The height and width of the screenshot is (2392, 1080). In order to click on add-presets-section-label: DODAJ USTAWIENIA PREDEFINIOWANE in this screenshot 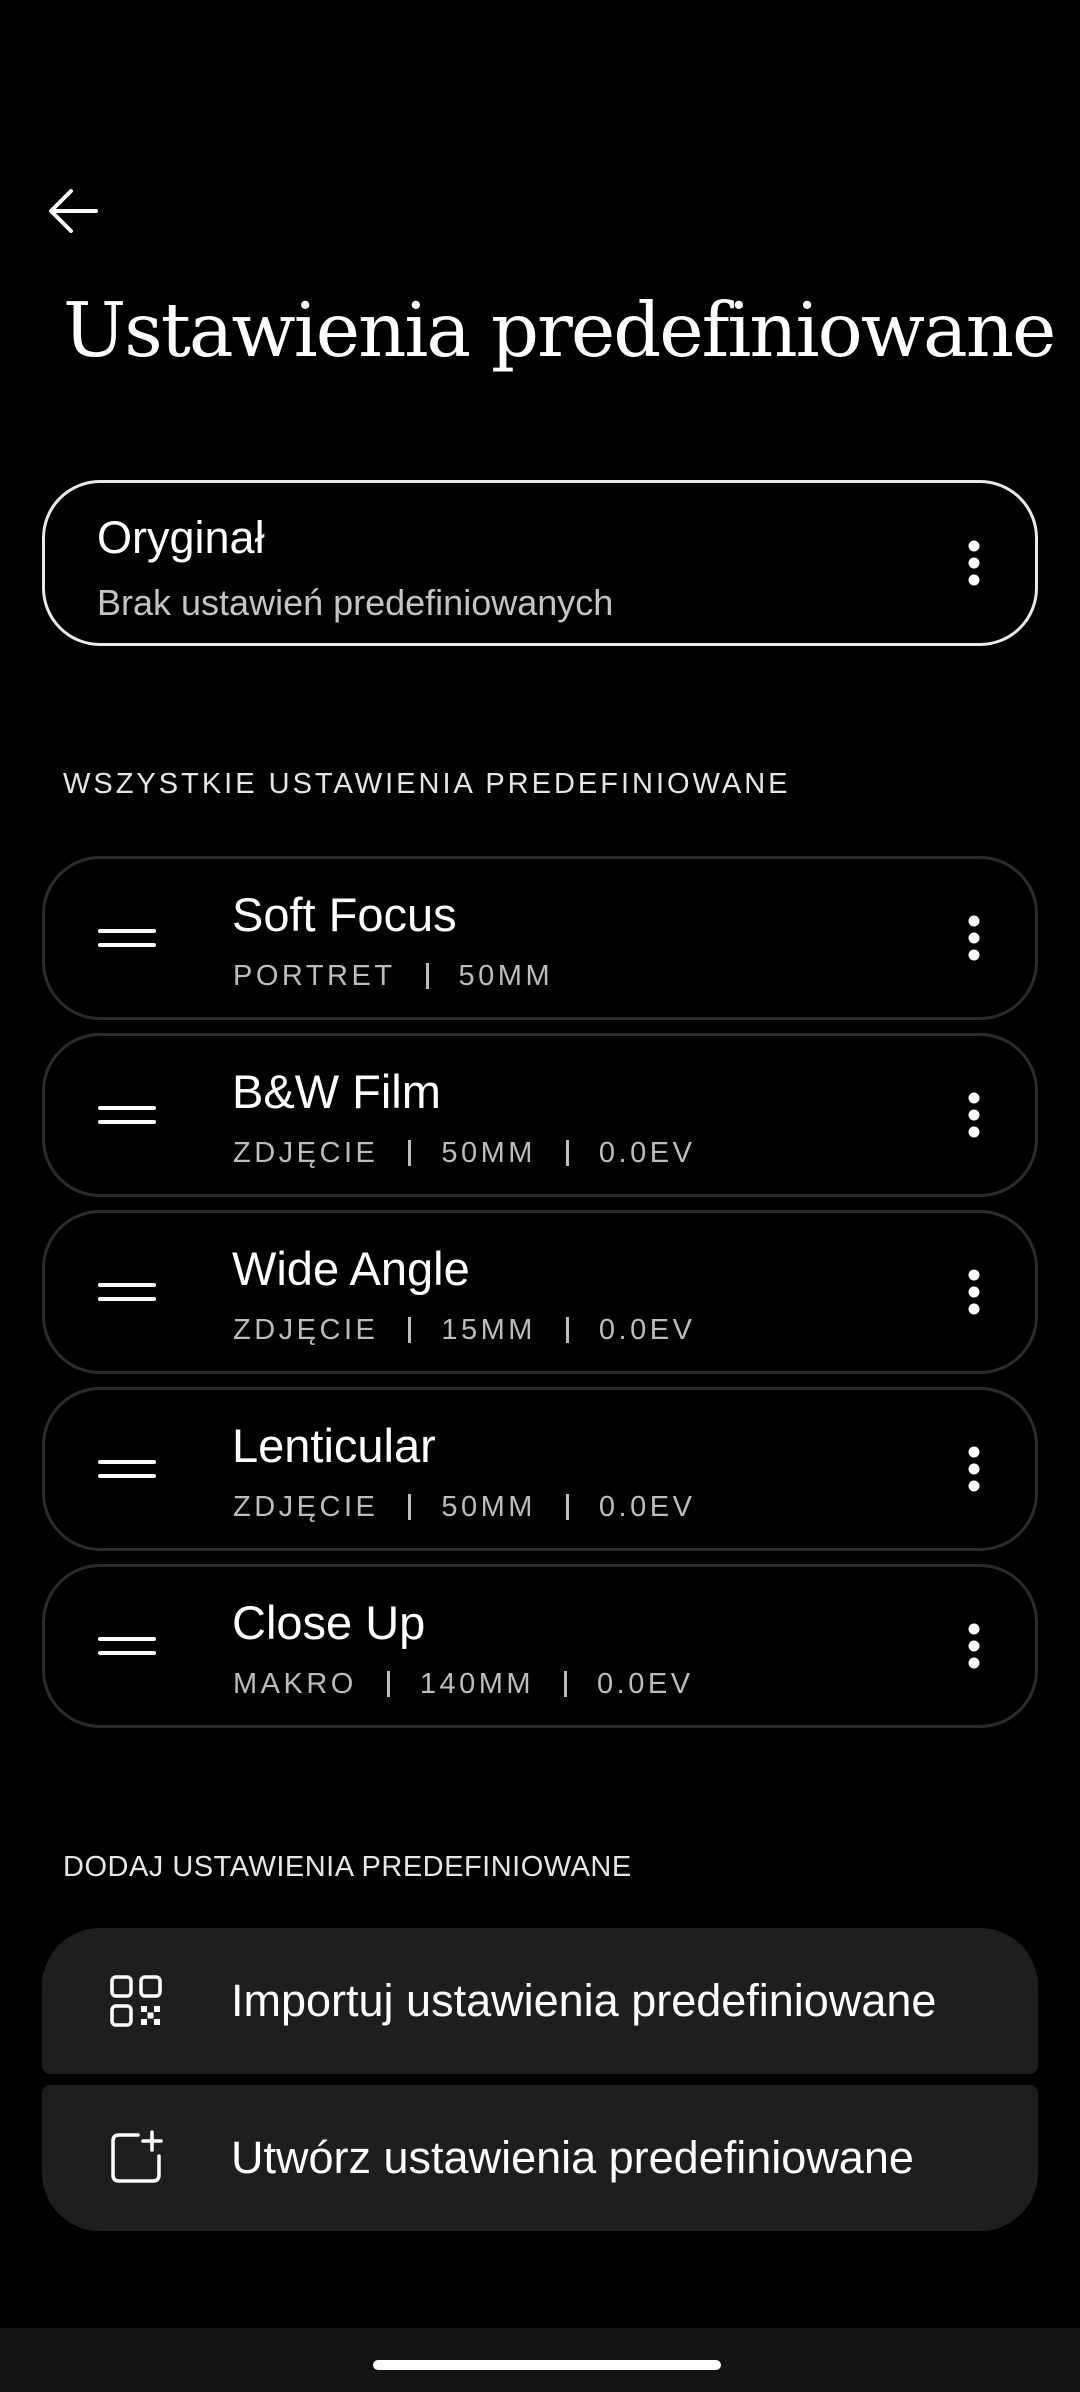, I will do `click(347, 1867)`.